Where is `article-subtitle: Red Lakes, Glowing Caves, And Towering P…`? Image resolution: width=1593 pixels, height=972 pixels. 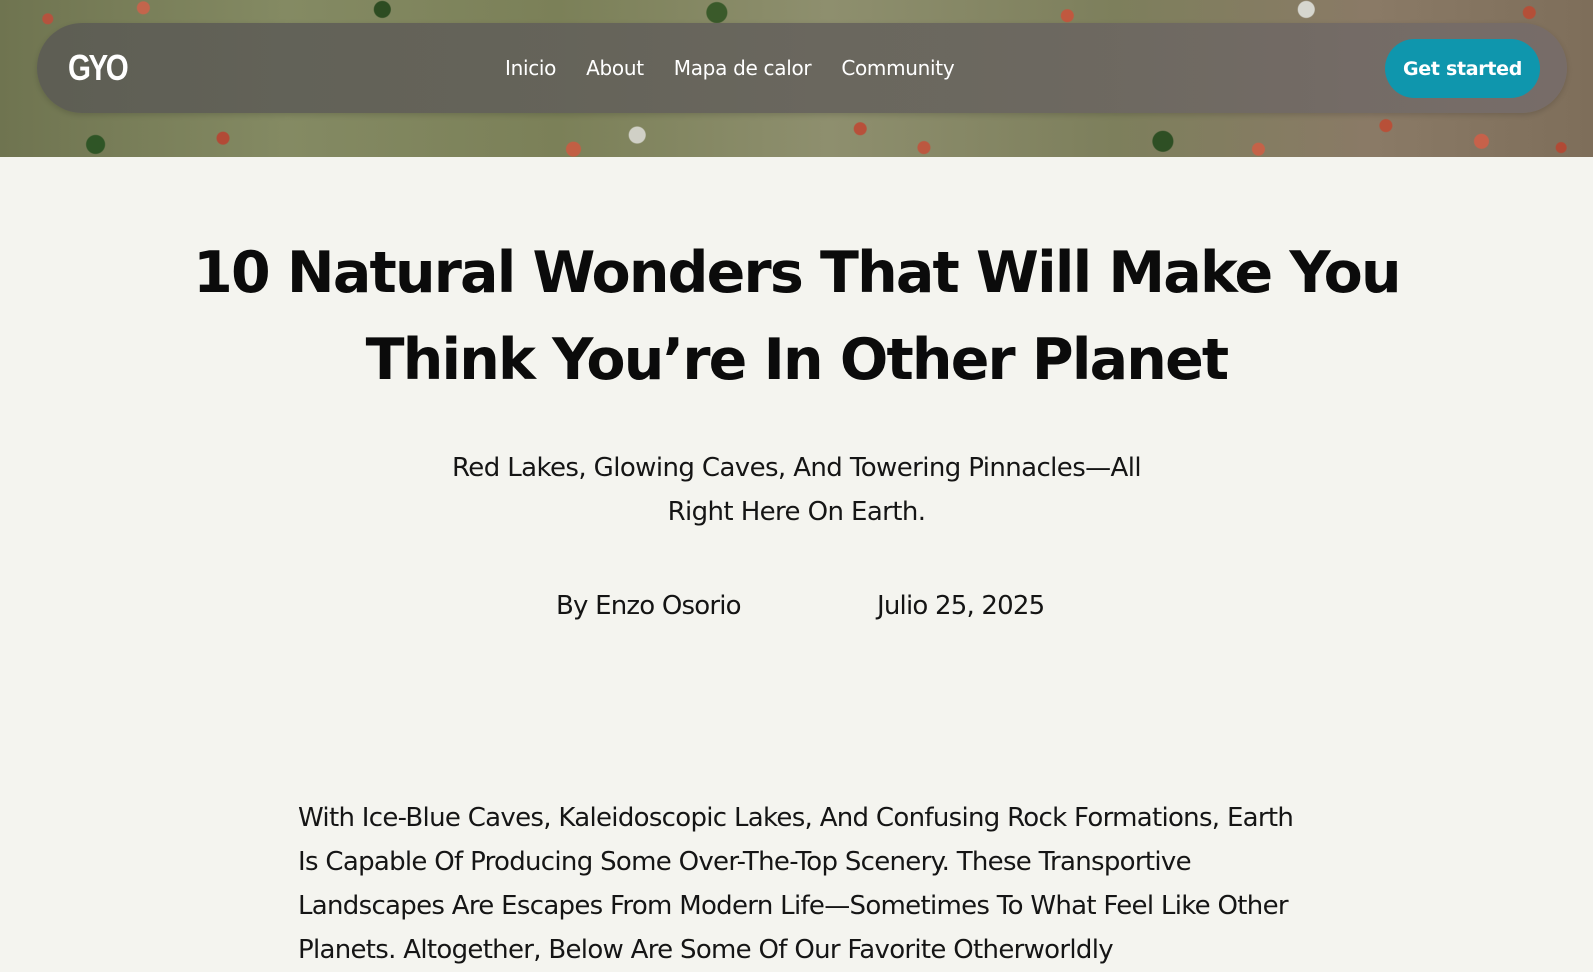 article-subtitle: Red Lakes, Glowing Caves, And Towering P… is located at coordinates (797, 490).